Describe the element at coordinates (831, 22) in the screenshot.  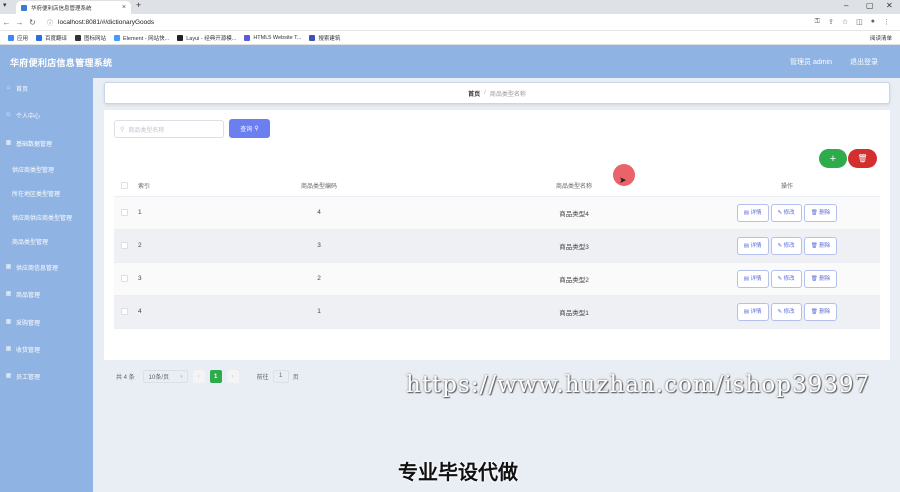
I see `share-icon: ⇪` at that location.